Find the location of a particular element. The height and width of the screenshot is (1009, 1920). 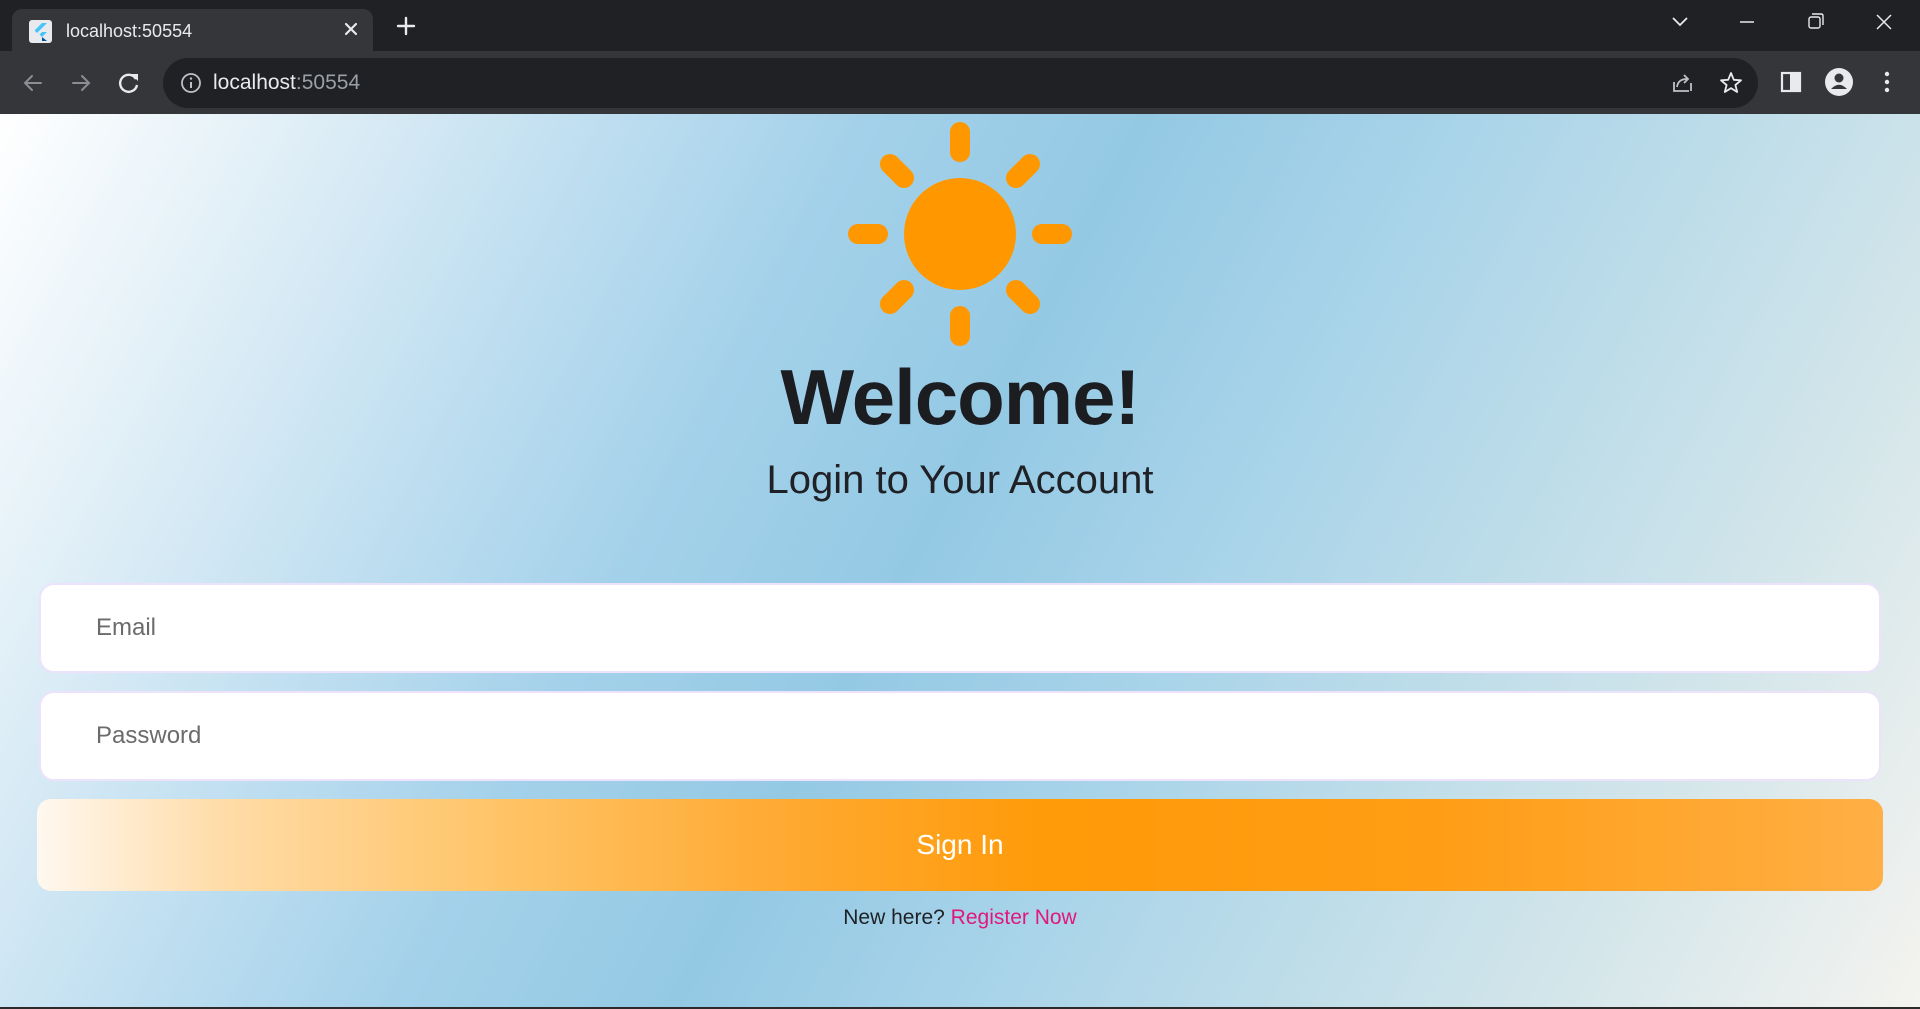

email-input is located at coordinates (960, 628).